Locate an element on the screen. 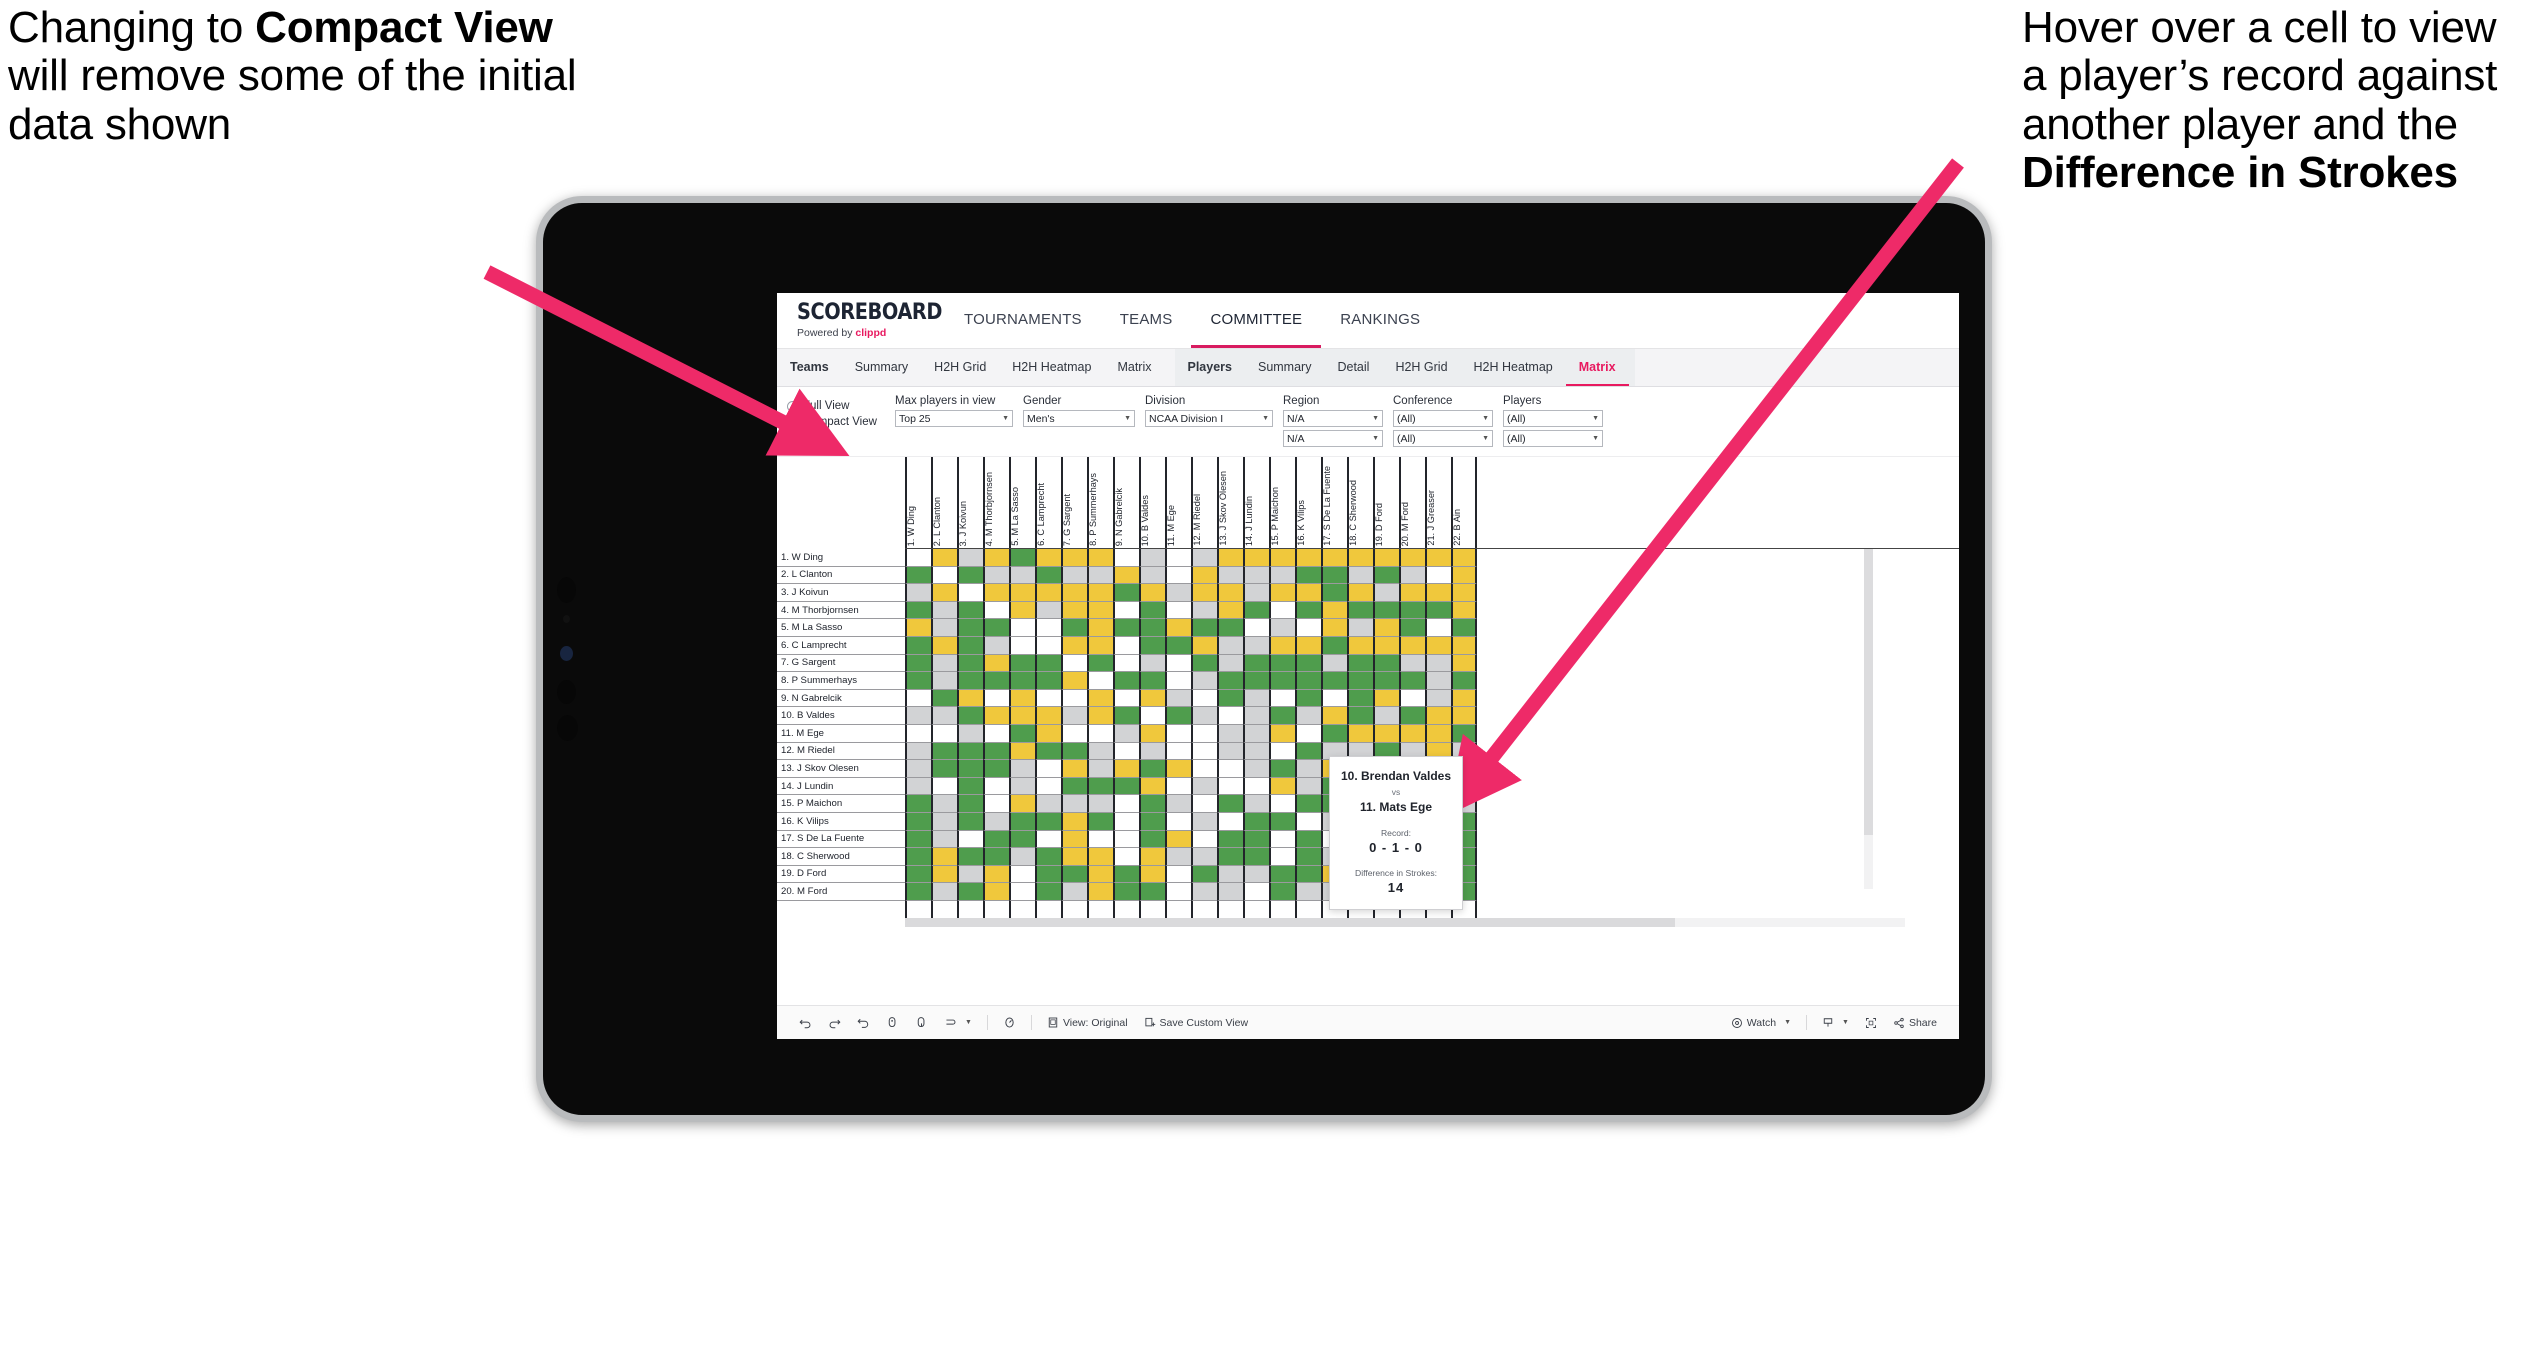  matrix-col-header: 13. J Skov Olesen is located at coordinates (1230, 502).